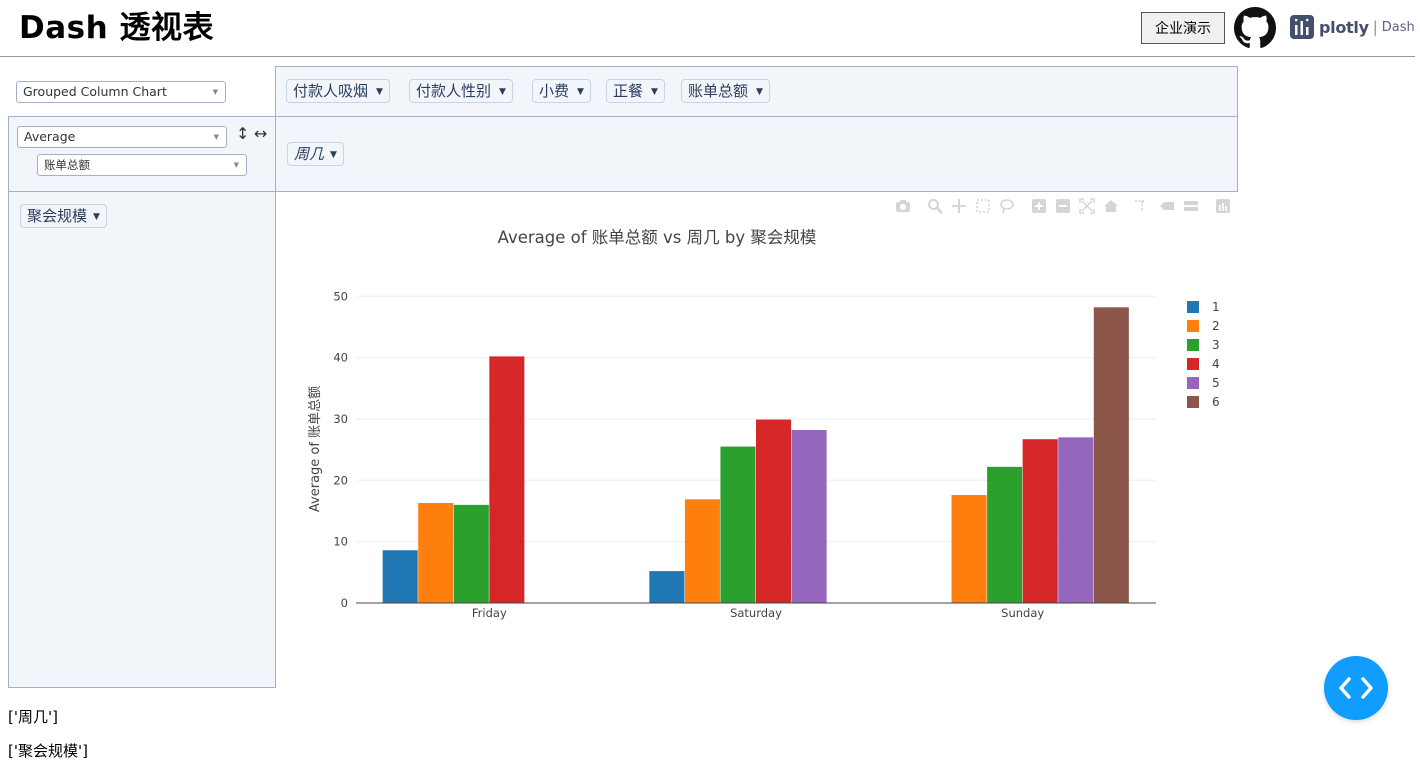 The width and height of the screenshot is (1420, 761). Describe the element at coordinates (1216, 345) in the screenshot. I see `legend-label: 3` at that location.